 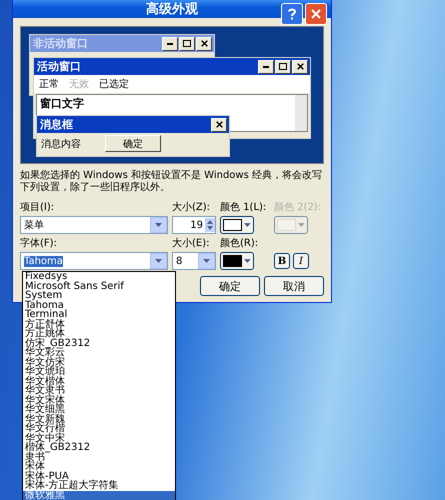 I want to click on help-icon, so click(x=292, y=14).